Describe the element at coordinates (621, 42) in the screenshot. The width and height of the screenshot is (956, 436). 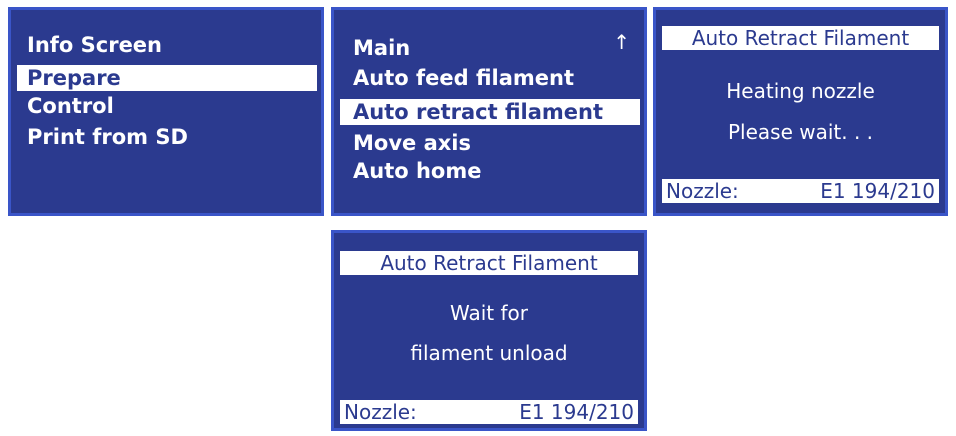
I see `up-arrow-icon: ↑` at that location.